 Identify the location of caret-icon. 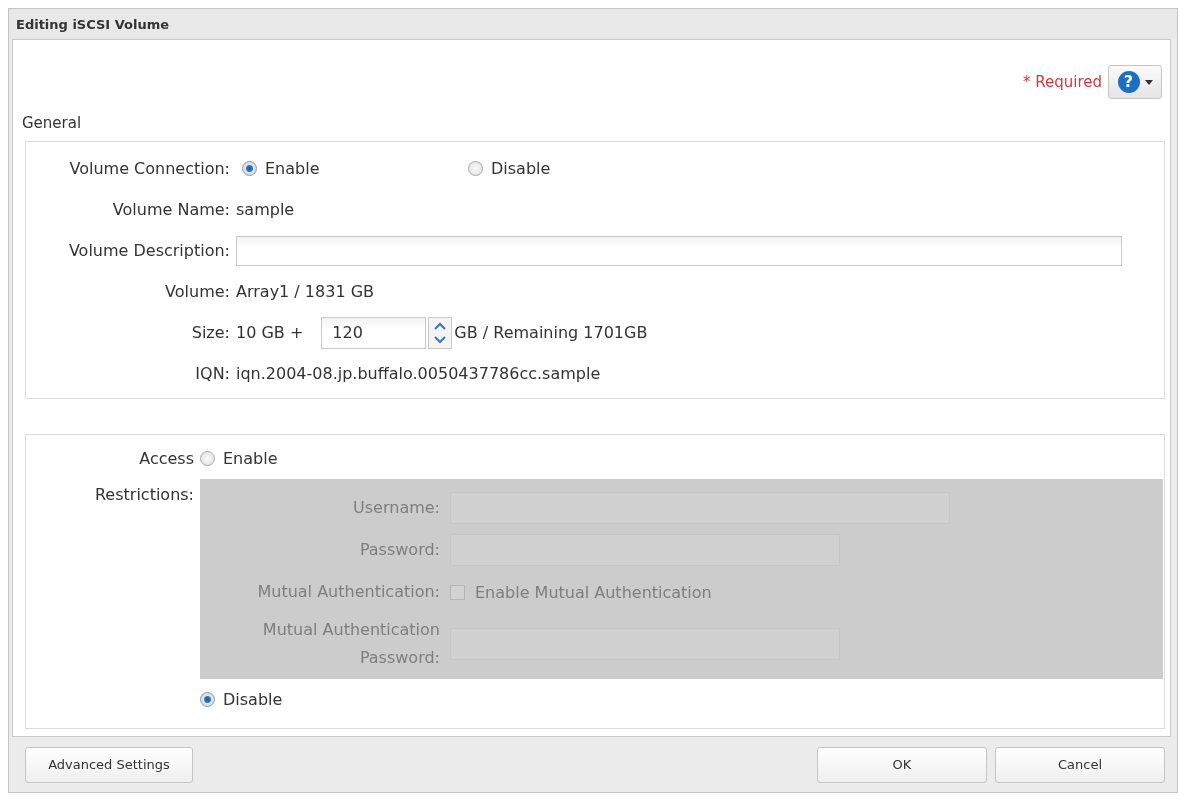
(1148, 82).